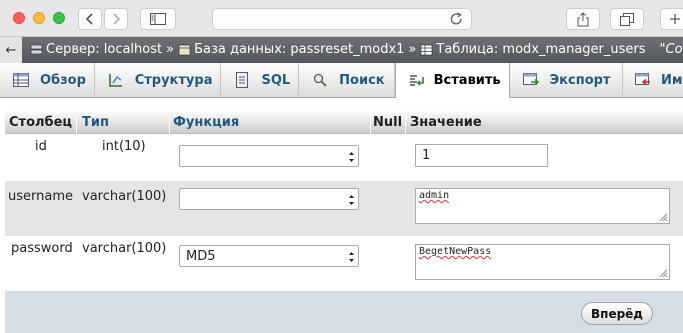 The width and height of the screenshot is (683, 333). I want to click on header-column: Столбец, so click(41, 122).